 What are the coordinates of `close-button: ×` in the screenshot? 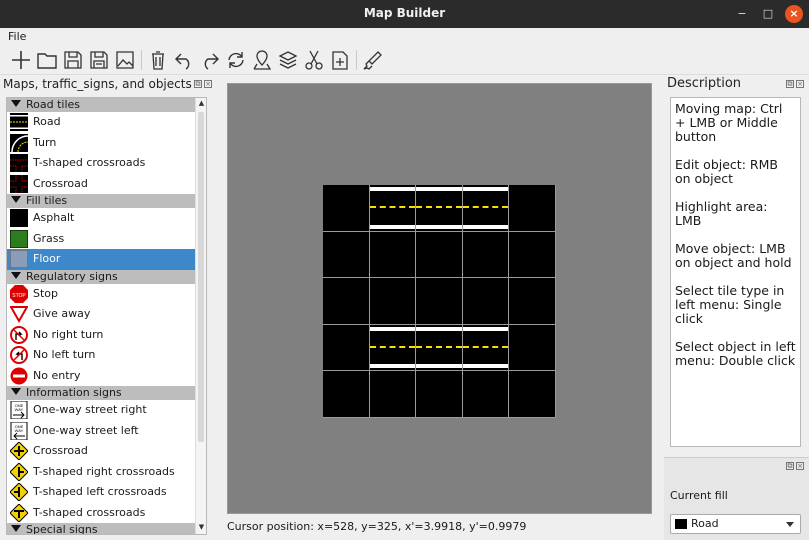 It's located at (794, 14).